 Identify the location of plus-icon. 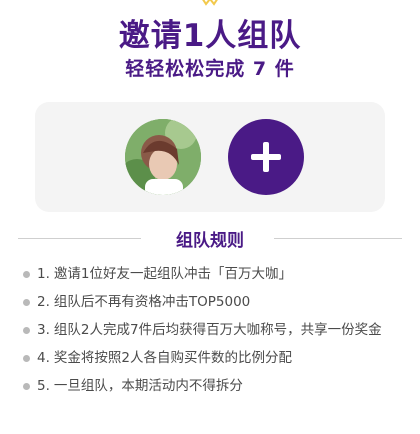
(266, 157).